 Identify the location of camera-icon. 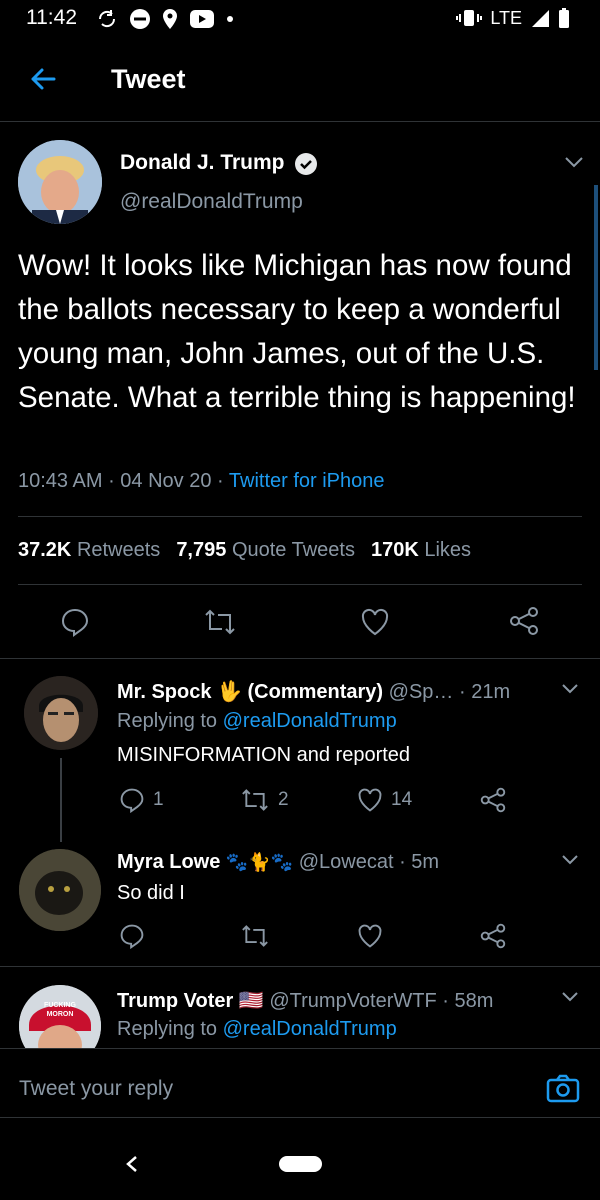
(563, 1088).